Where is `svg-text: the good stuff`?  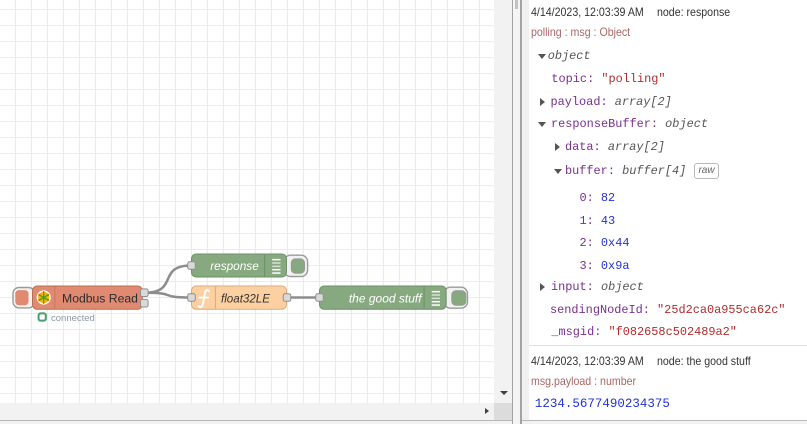
svg-text: the good stuff is located at coordinates (386, 298).